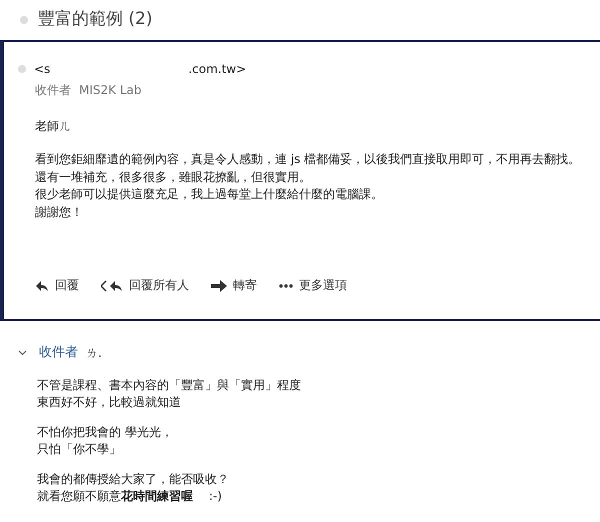 This screenshot has height=522, width=600. I want to click on body-text: 就看您願不願意花時間練習喔 :-), so click(130, 496).